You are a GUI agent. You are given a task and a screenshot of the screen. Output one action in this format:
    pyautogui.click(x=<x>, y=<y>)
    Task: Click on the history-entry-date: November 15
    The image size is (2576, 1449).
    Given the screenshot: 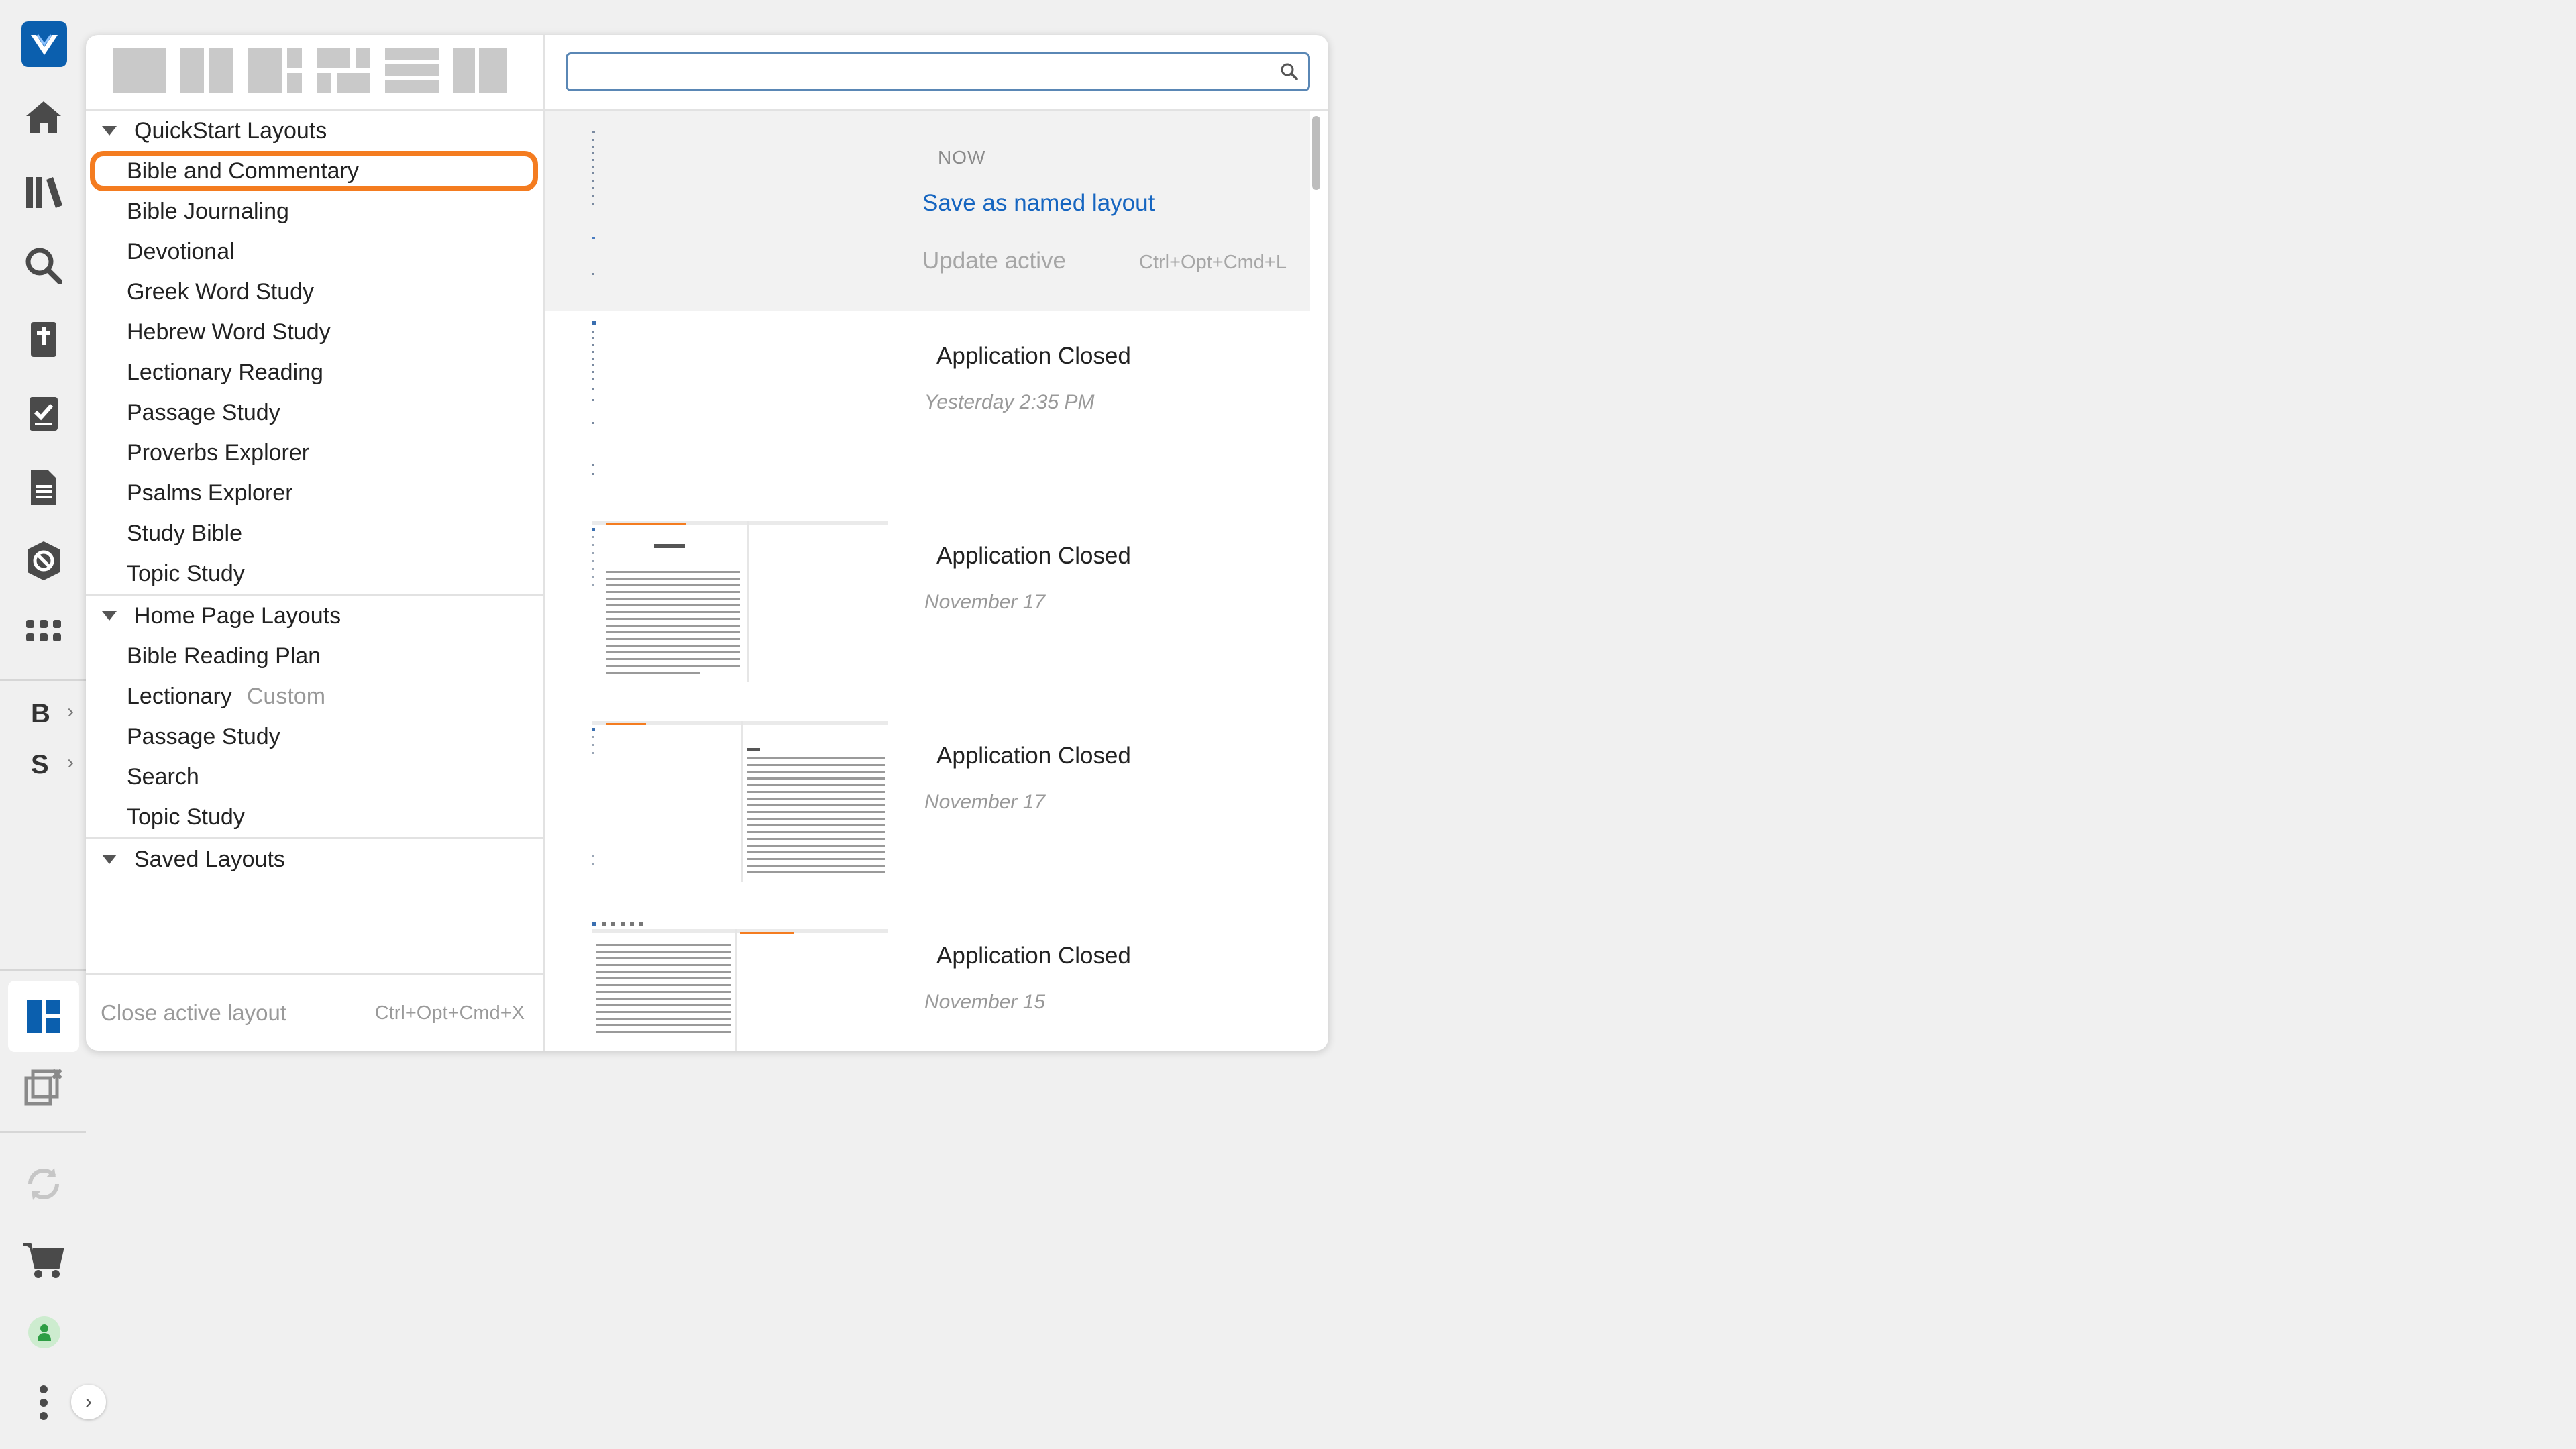 What is the action you would take?
    pyautogui.click(x=985, y=1002)
    